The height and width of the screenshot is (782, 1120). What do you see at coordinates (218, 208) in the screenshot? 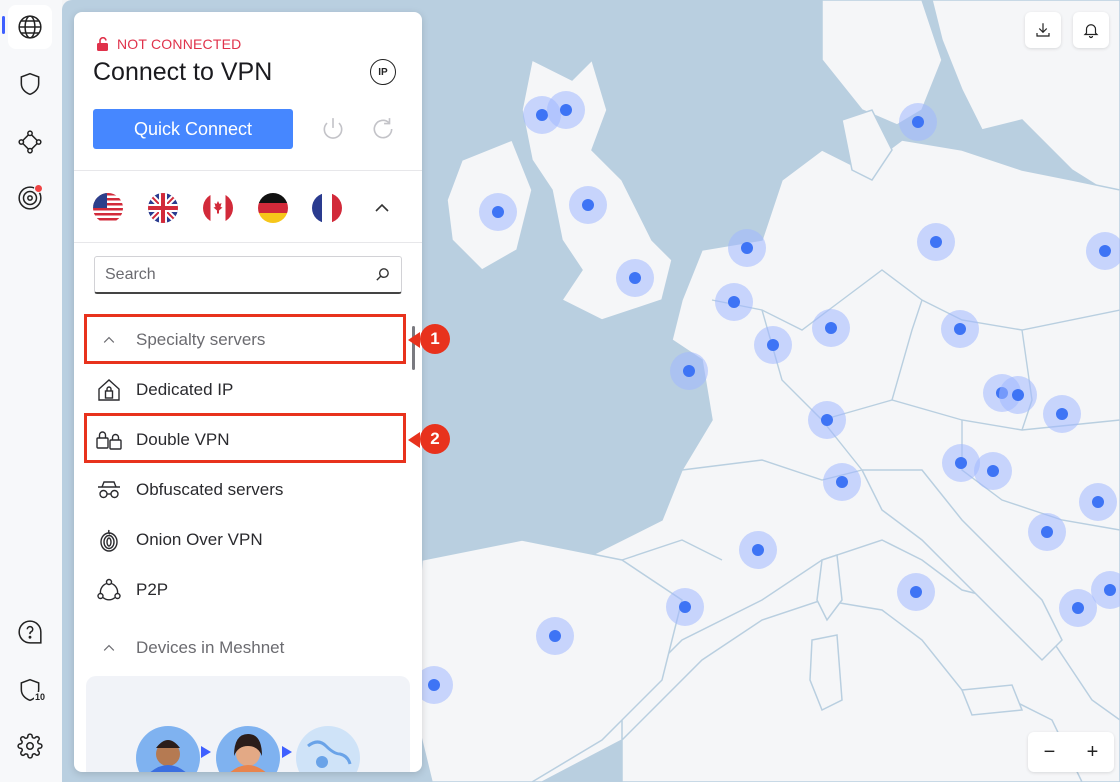
I see `canada-flag` at bounding box center [218, 208].